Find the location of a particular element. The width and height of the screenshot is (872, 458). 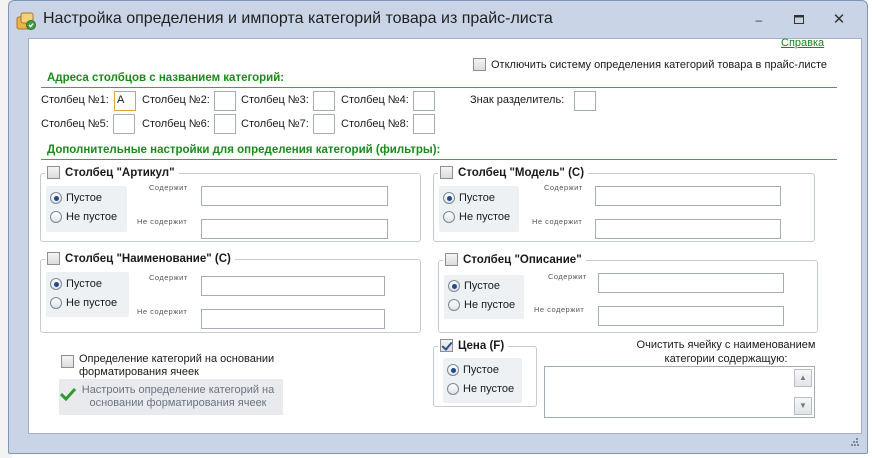

name-contains-input is located at coordinates (293, 286).